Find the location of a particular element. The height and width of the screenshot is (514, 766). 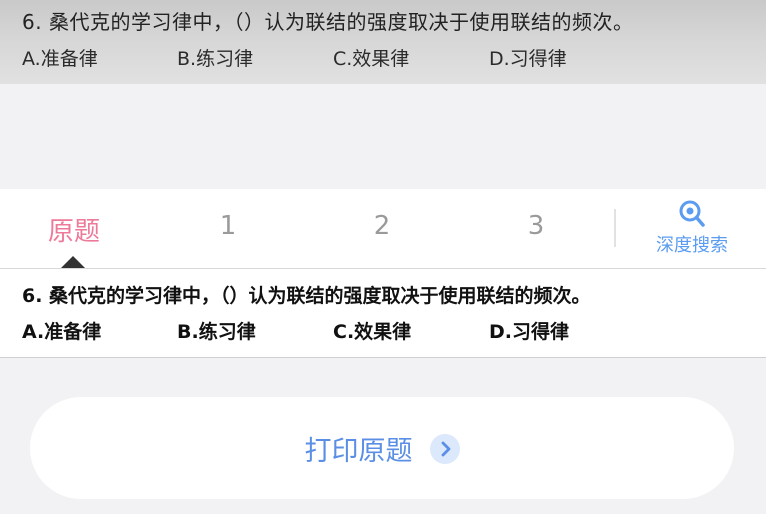

tab-result-1: 1 is located at coordinates (228, 231).